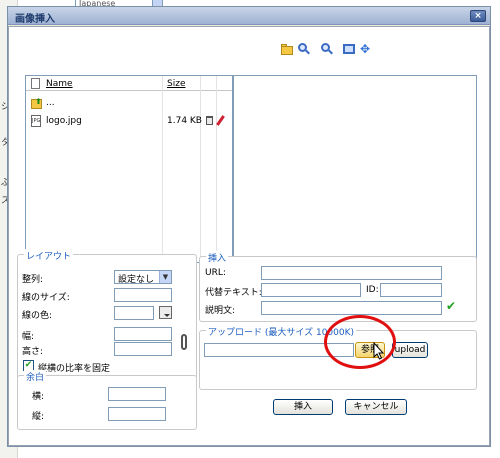 Image resolution: width=500 pixels, height=458 pixels. What do you see at coordinates (372, 290) in the screenshot?
I see `id-label: ID:` at bounding box center [372, 290].